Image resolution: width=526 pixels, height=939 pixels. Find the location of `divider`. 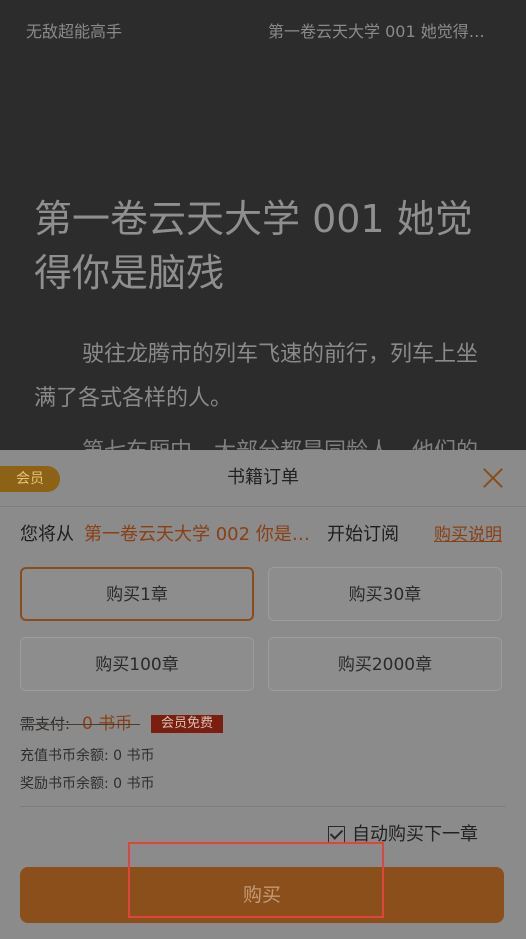

divider is located at coordinates (263, 806).